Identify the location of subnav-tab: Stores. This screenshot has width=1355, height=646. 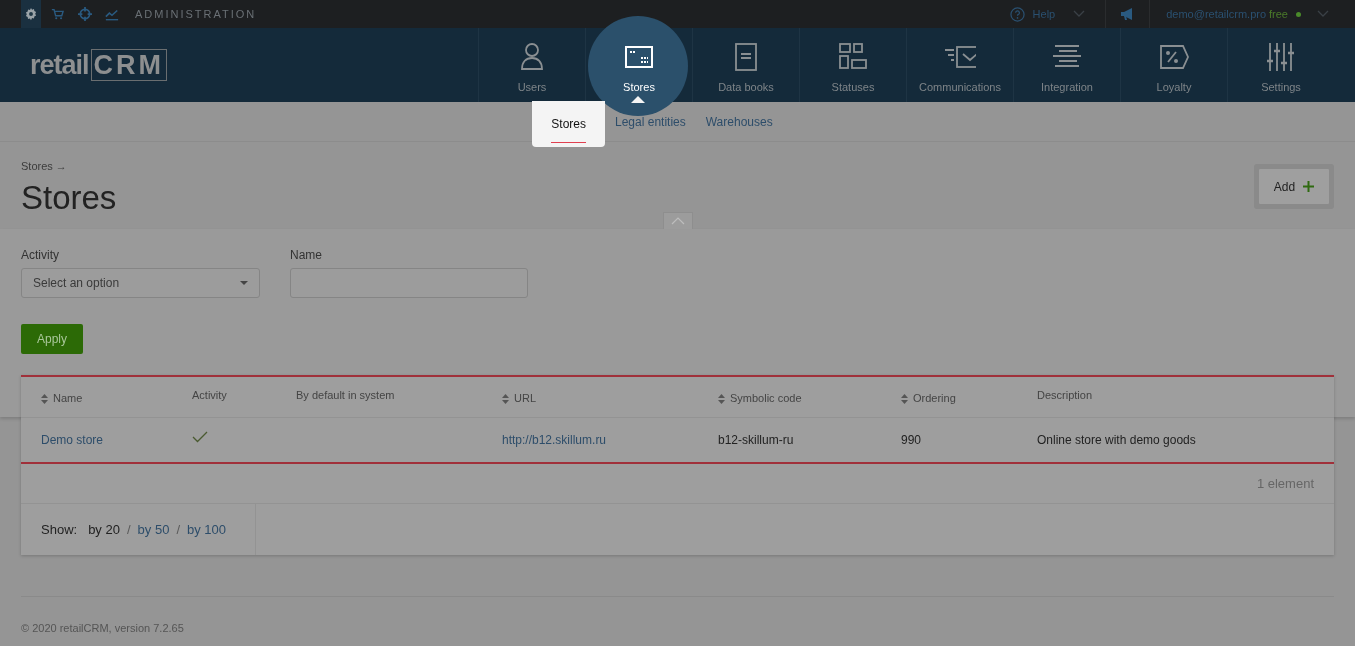
(568, 124).